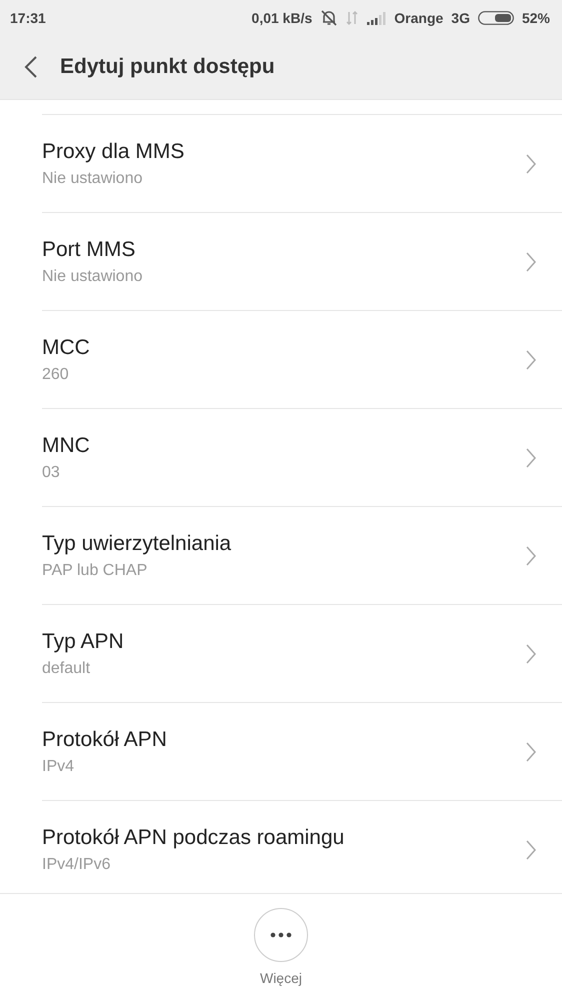  I want to click on network-speed: 0,01 kB/s, so click(282, 18).